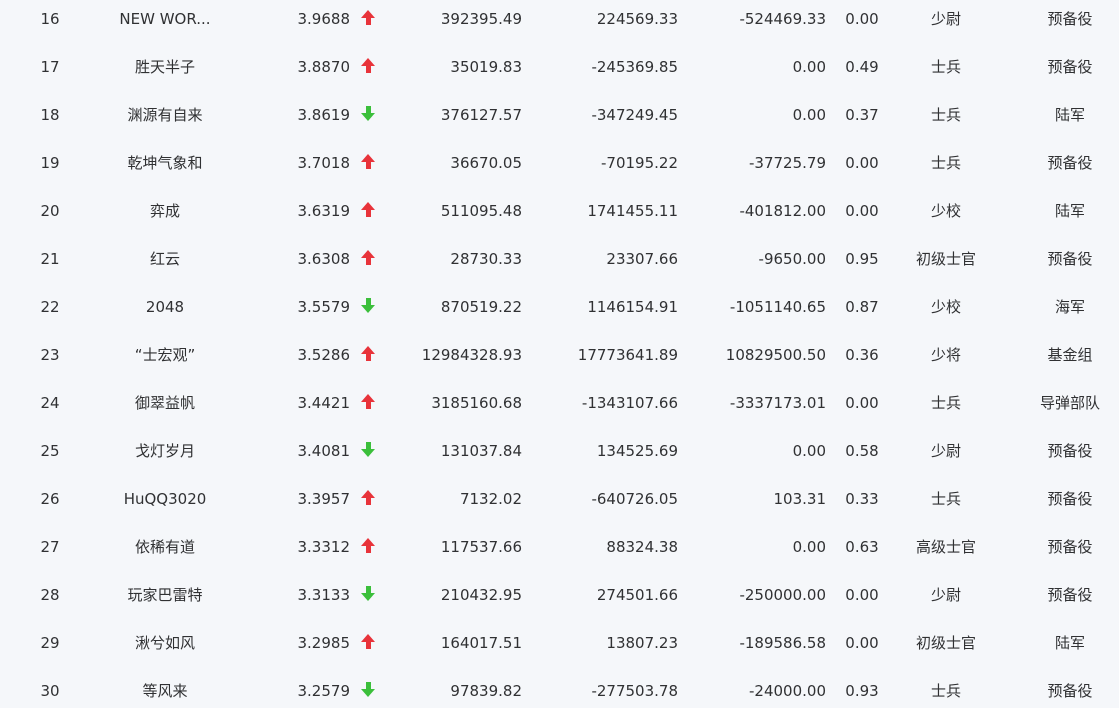  Describe the element at coordinates (481, 211) in the screenshot. I see `value-1-cell: 511095.48` at that location.